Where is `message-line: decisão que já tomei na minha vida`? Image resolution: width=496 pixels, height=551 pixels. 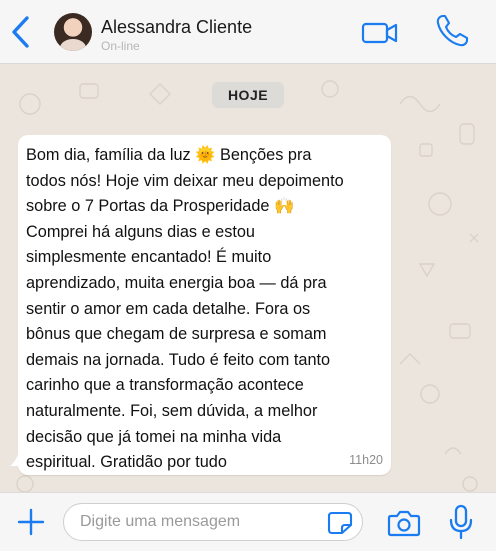 message-line: decisão que já tomei na minha vida is located at coordinates (154, 436).